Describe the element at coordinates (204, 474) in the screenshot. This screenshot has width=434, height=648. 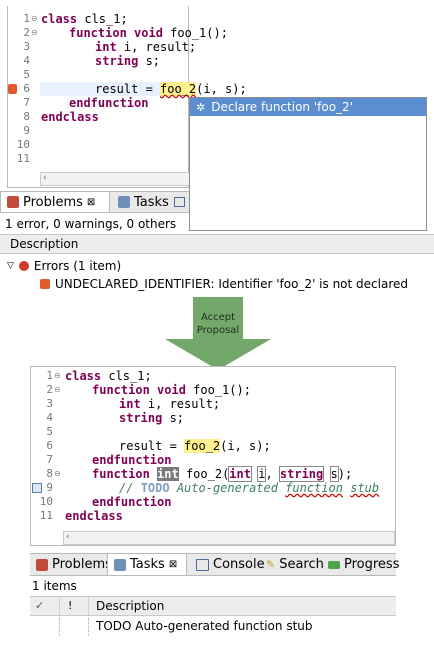
I see `function-declaration: foo_2(` at that location.